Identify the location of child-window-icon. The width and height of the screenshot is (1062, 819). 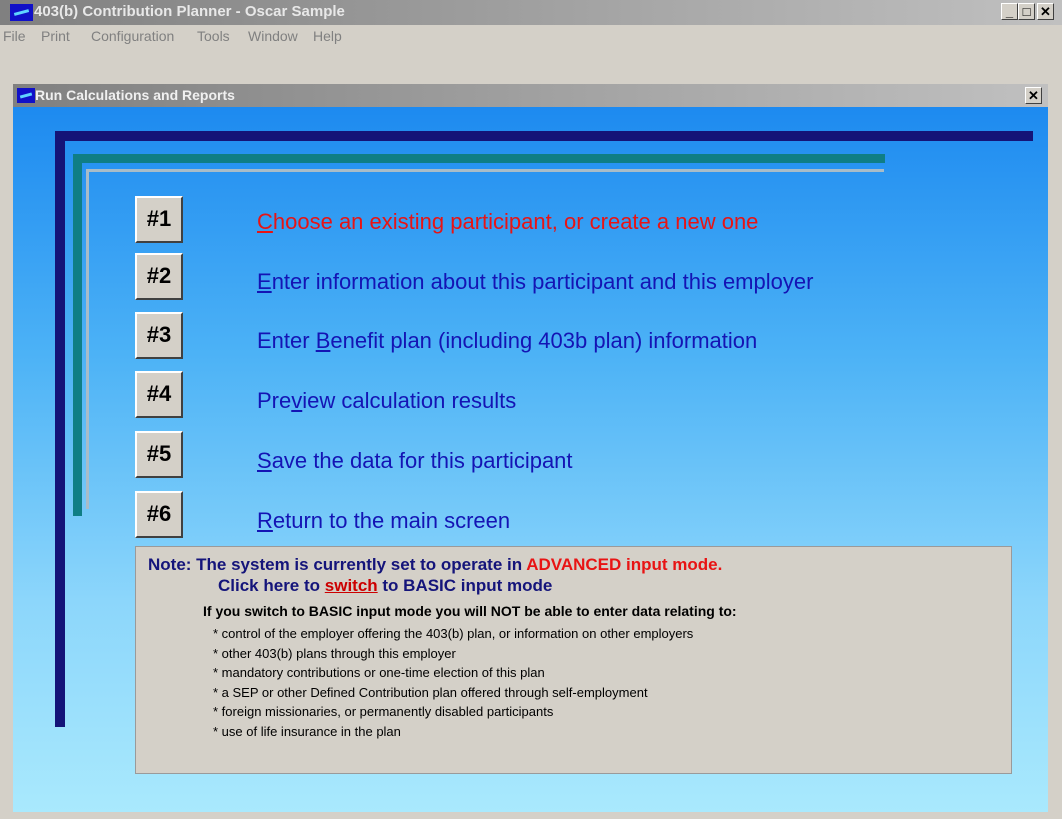
(26, 95).